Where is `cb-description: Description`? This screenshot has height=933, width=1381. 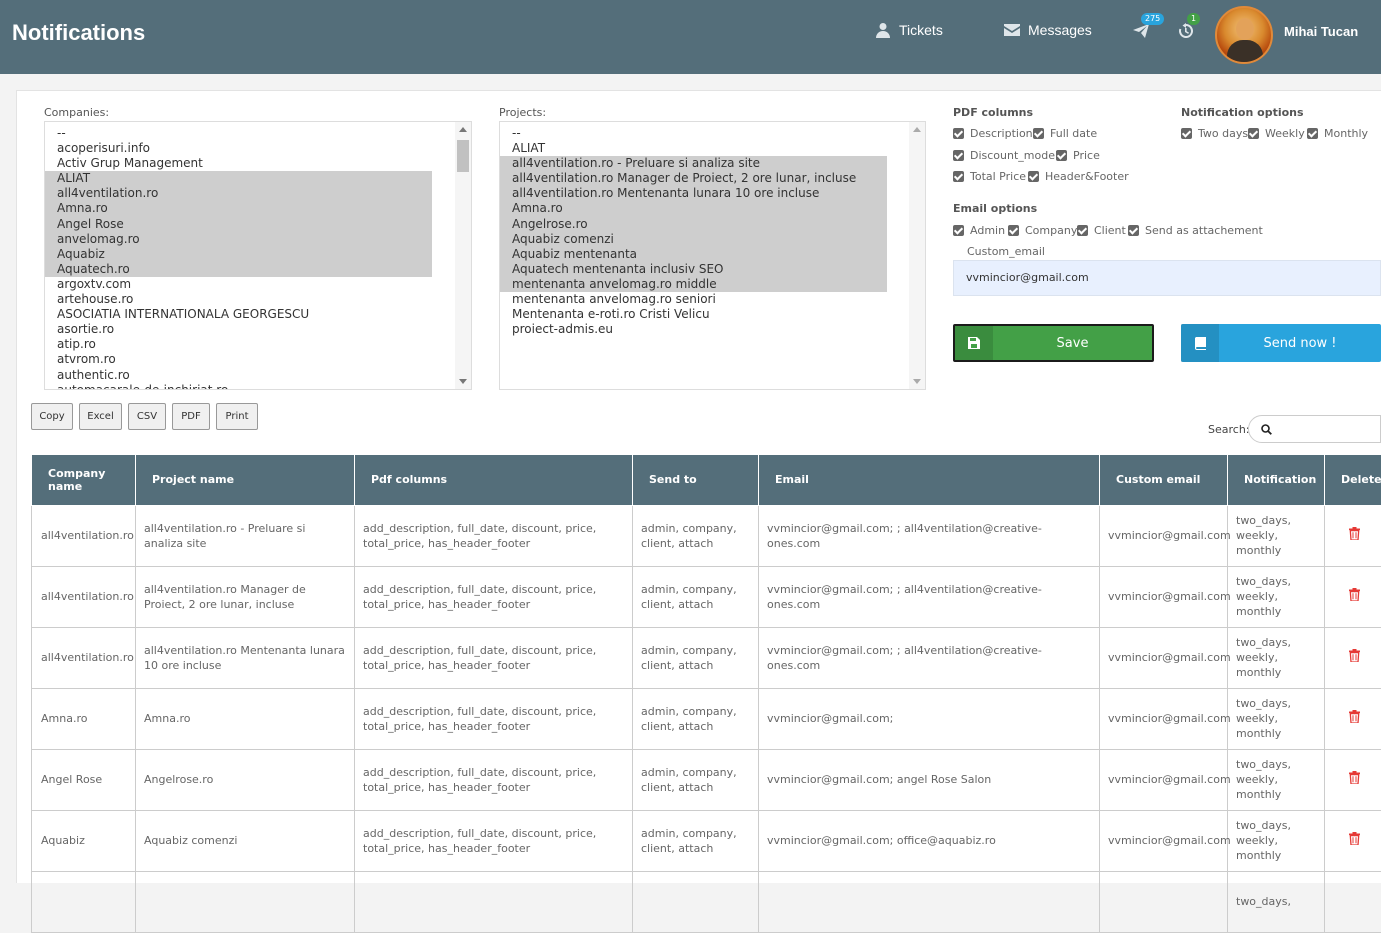 cb-description: Description is located at coordinates (993, 133).